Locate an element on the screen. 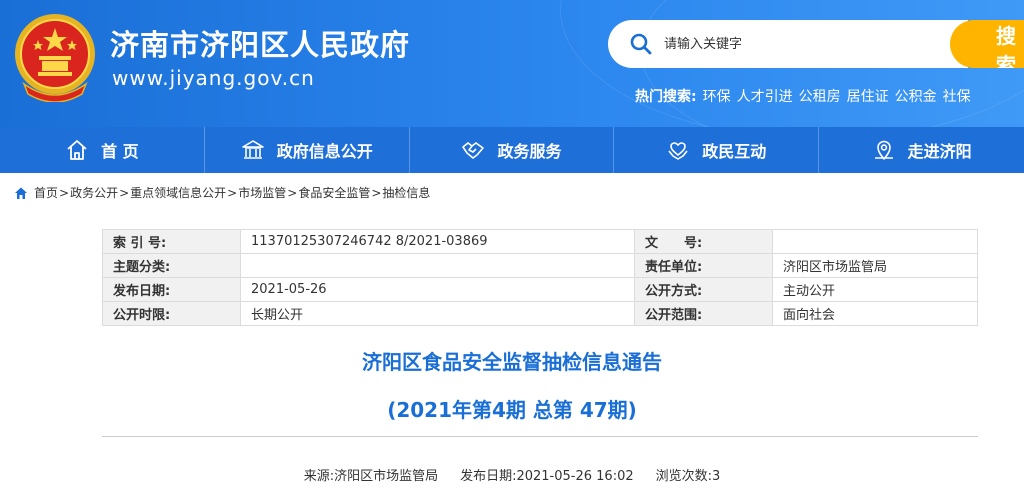 The image size is (1024, 488). nav-item-home: 首 页 is located at coordinates (102, 150).